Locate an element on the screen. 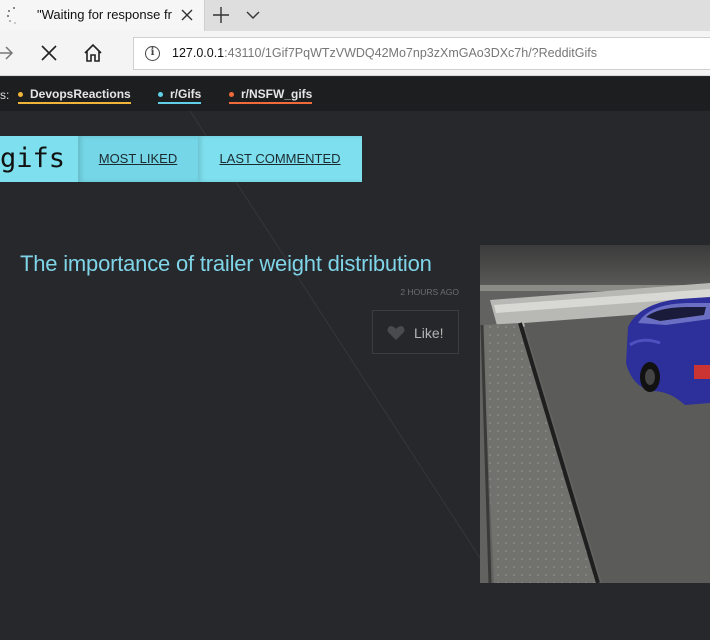  subreddit-link-nsfw-gifs: r/NSFW_gifs is located at coordinates (271, 95).